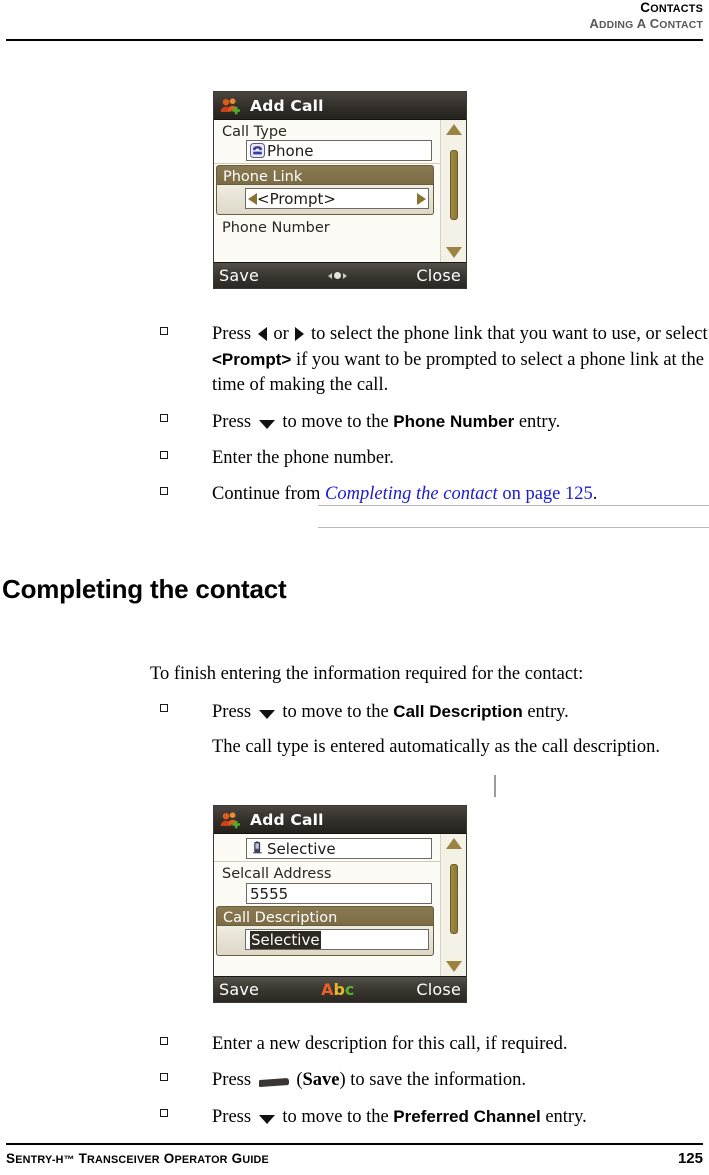  I want to click on field-row-call-description: Selective, so click(325, 941).